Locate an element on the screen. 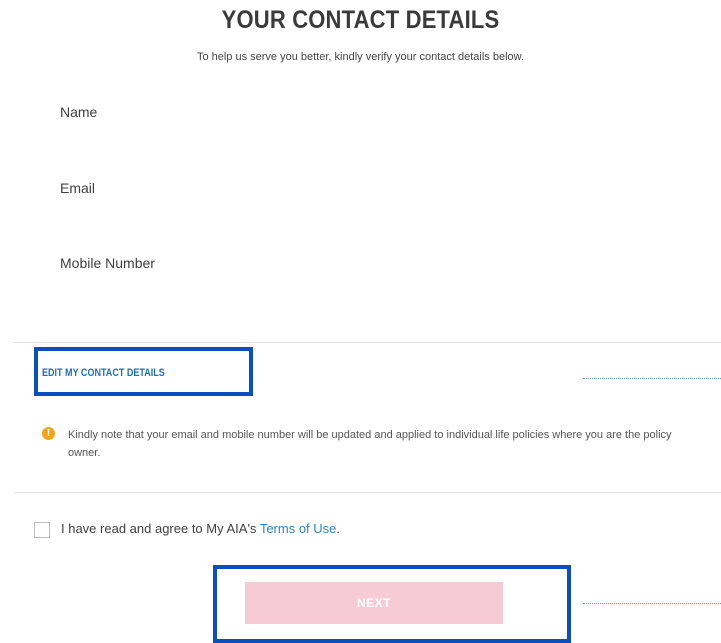 This screenshot has width=721, height=643. page-title: YOUR CONTACT DETAILS is located at coordinates (360, 20).